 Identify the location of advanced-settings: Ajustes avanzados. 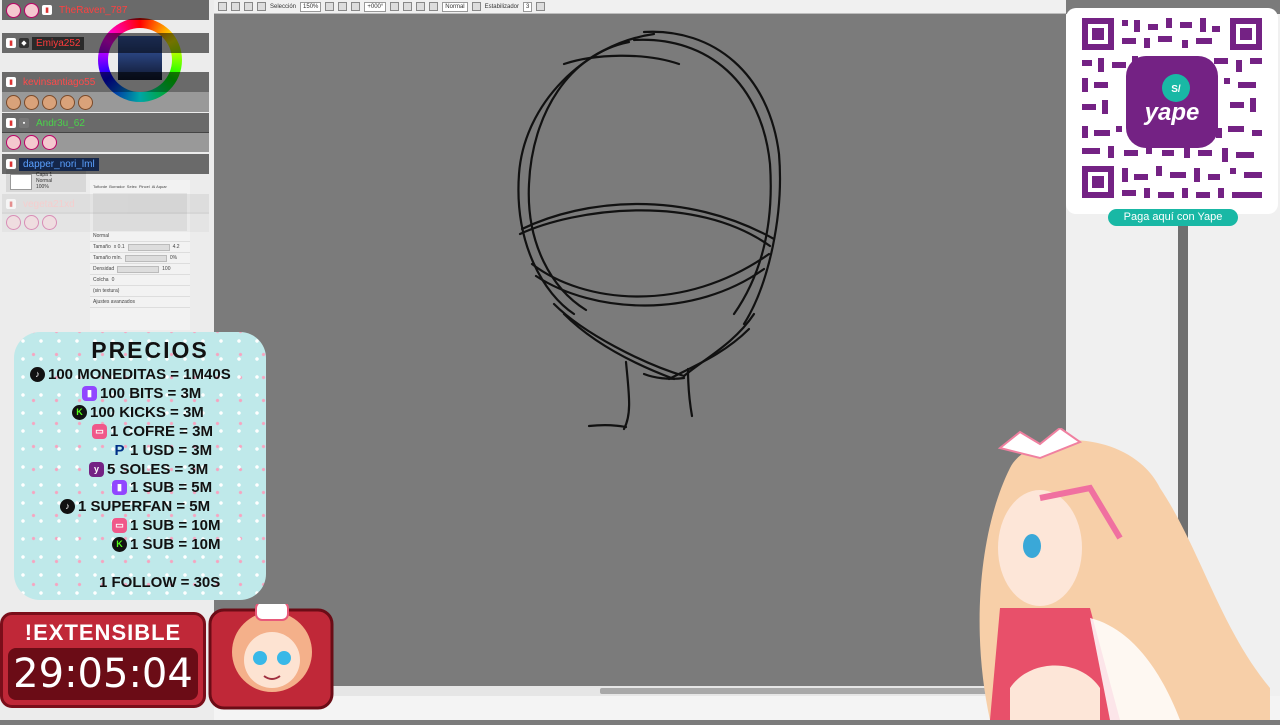
(114, 302).